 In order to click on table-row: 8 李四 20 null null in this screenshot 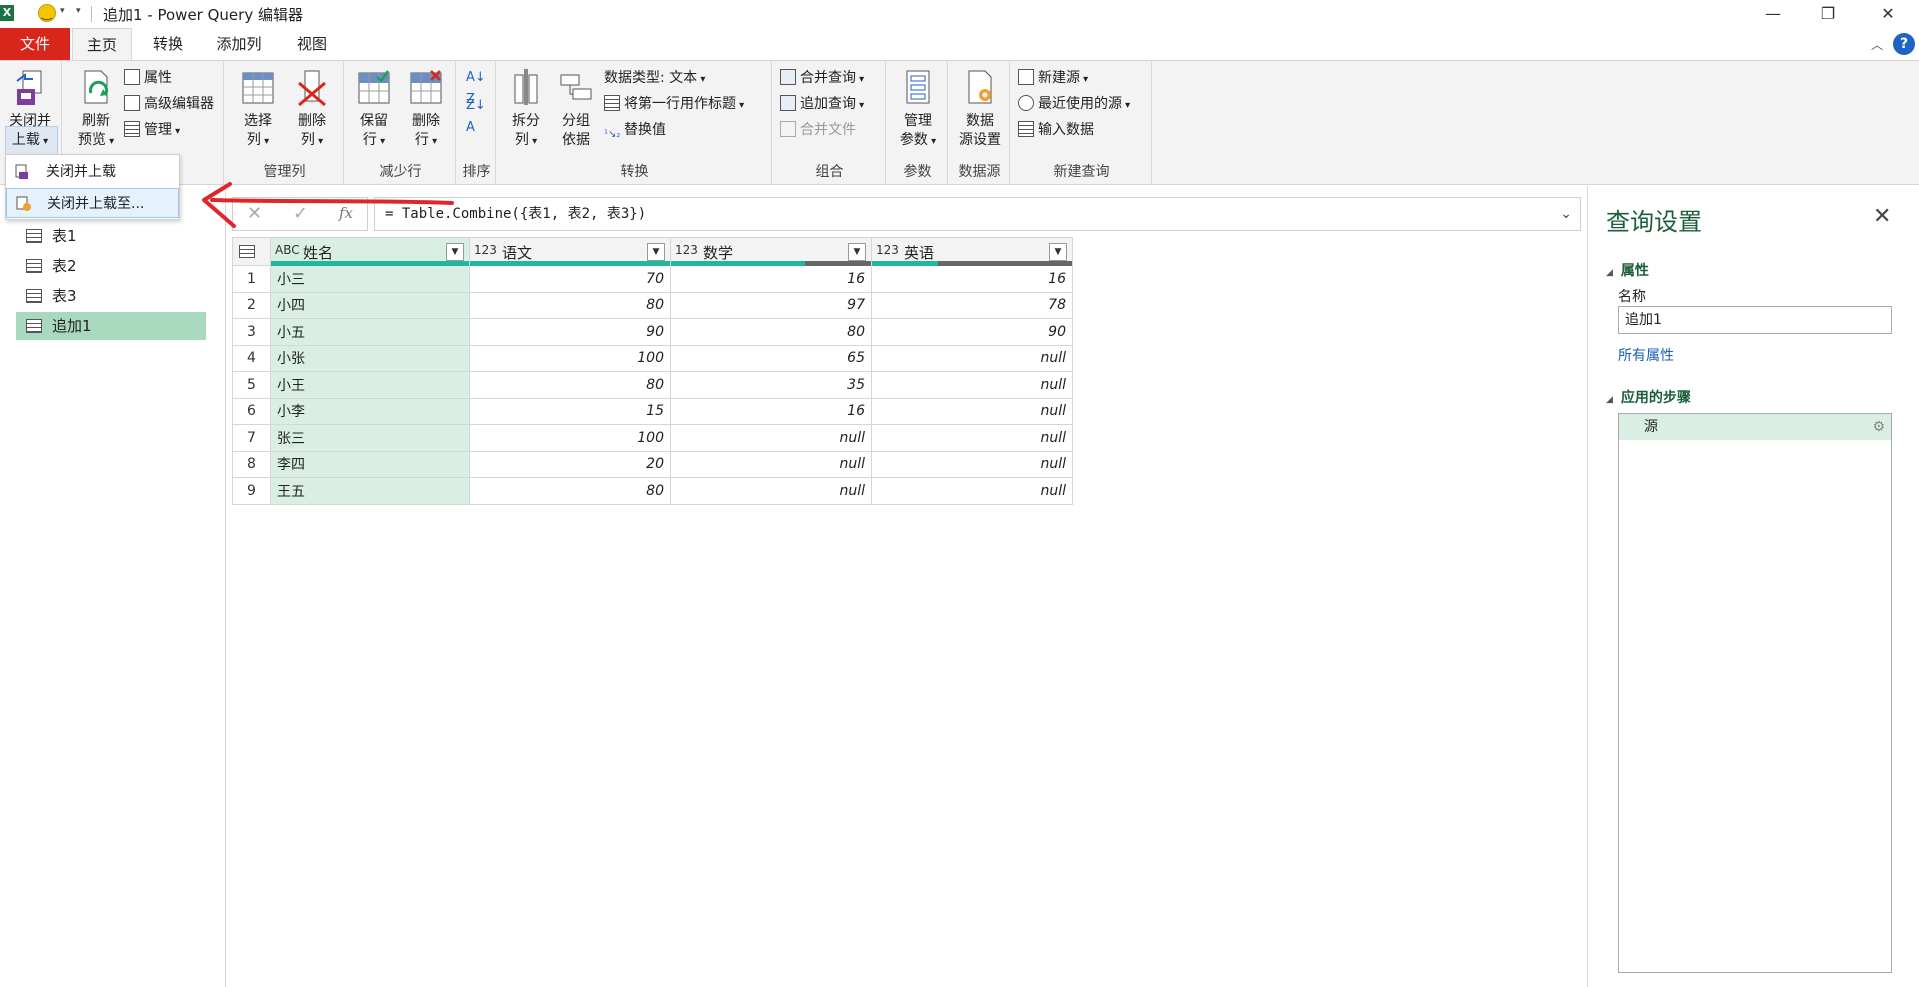, I will do `click(652, 464)`.